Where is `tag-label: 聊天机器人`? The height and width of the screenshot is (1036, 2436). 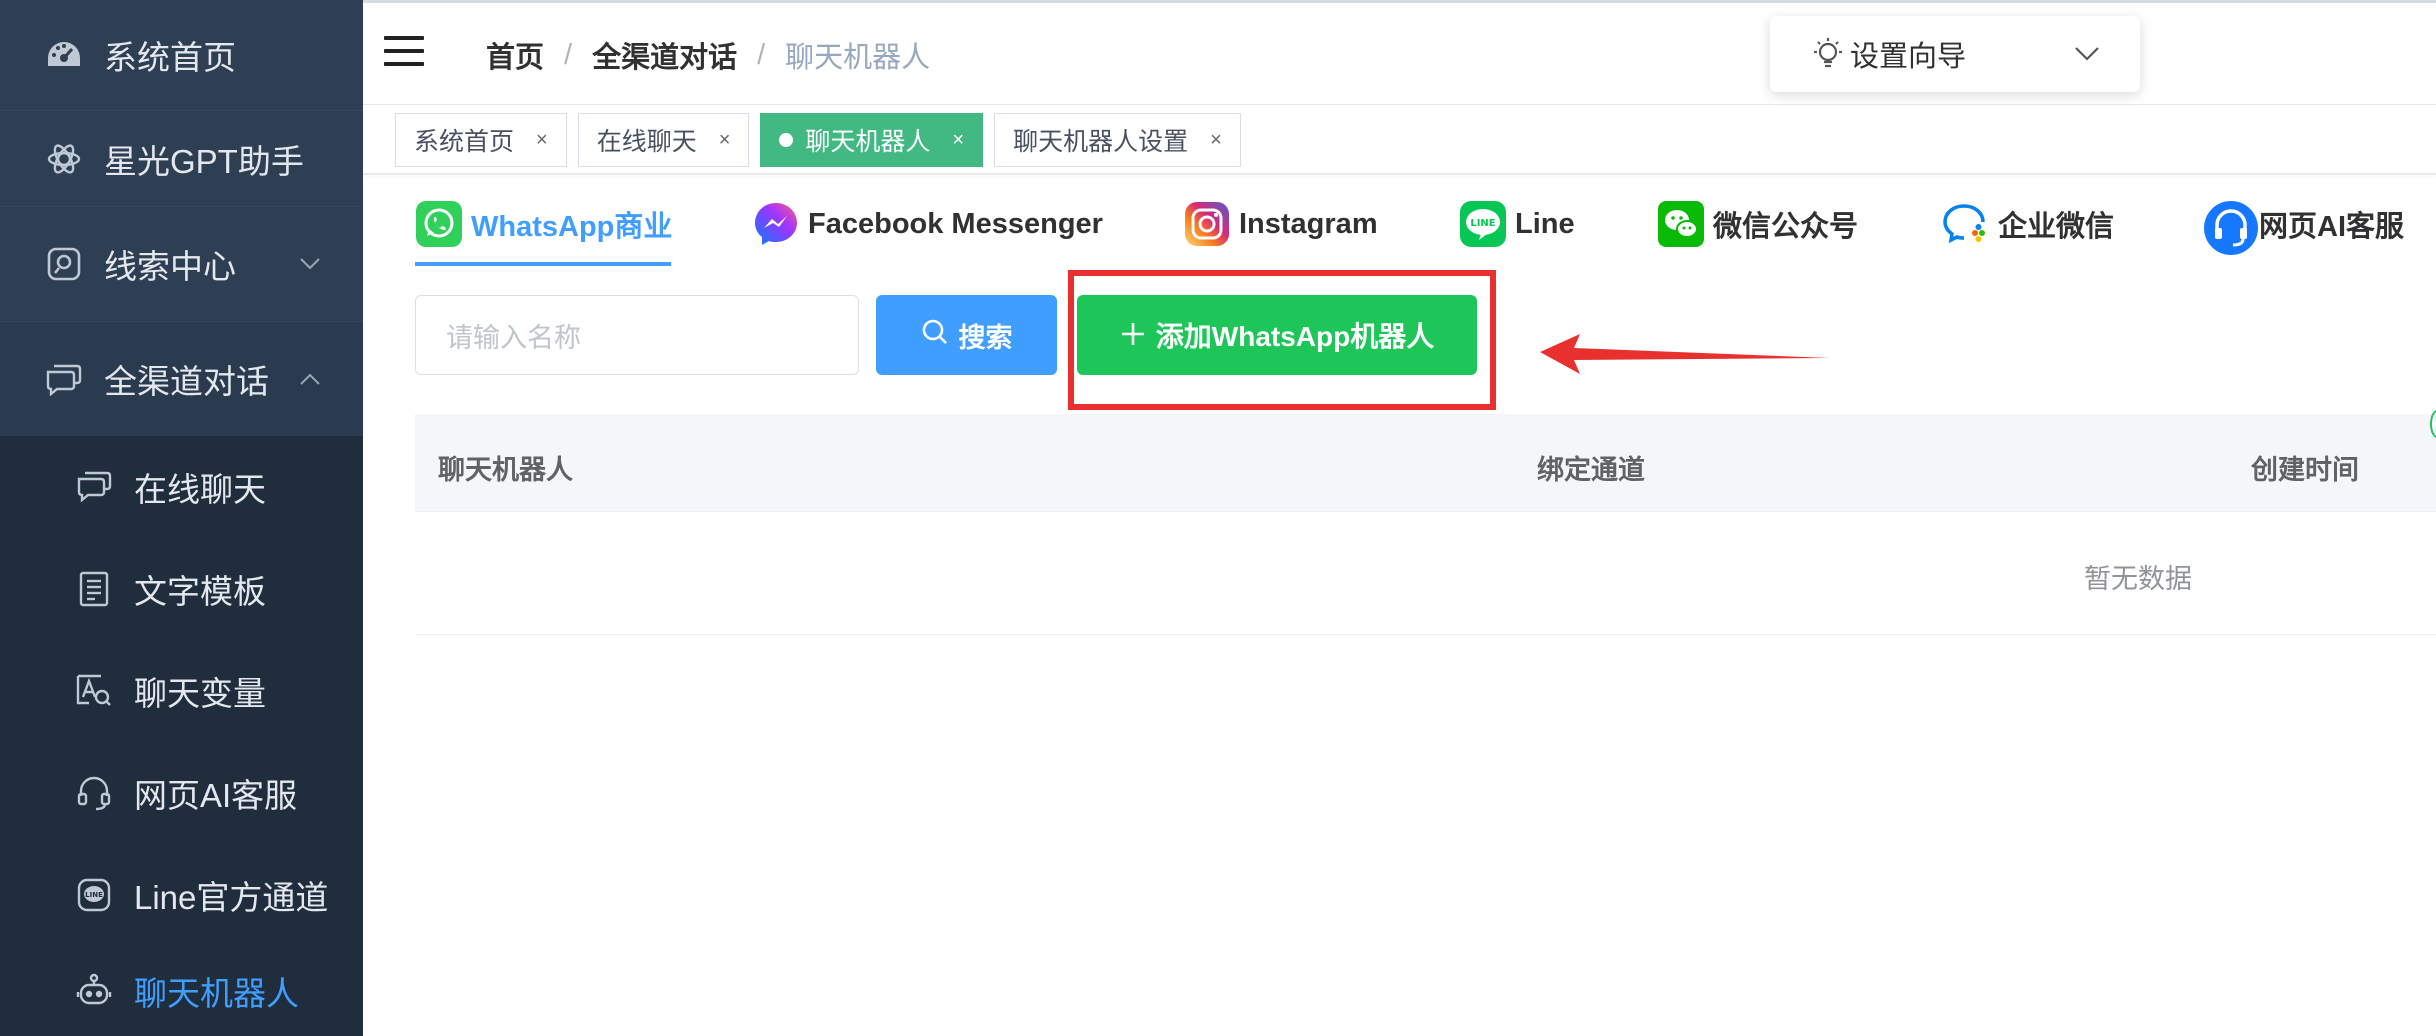 tag-label: 聊天机器人 is located at coordinates (868, 142).